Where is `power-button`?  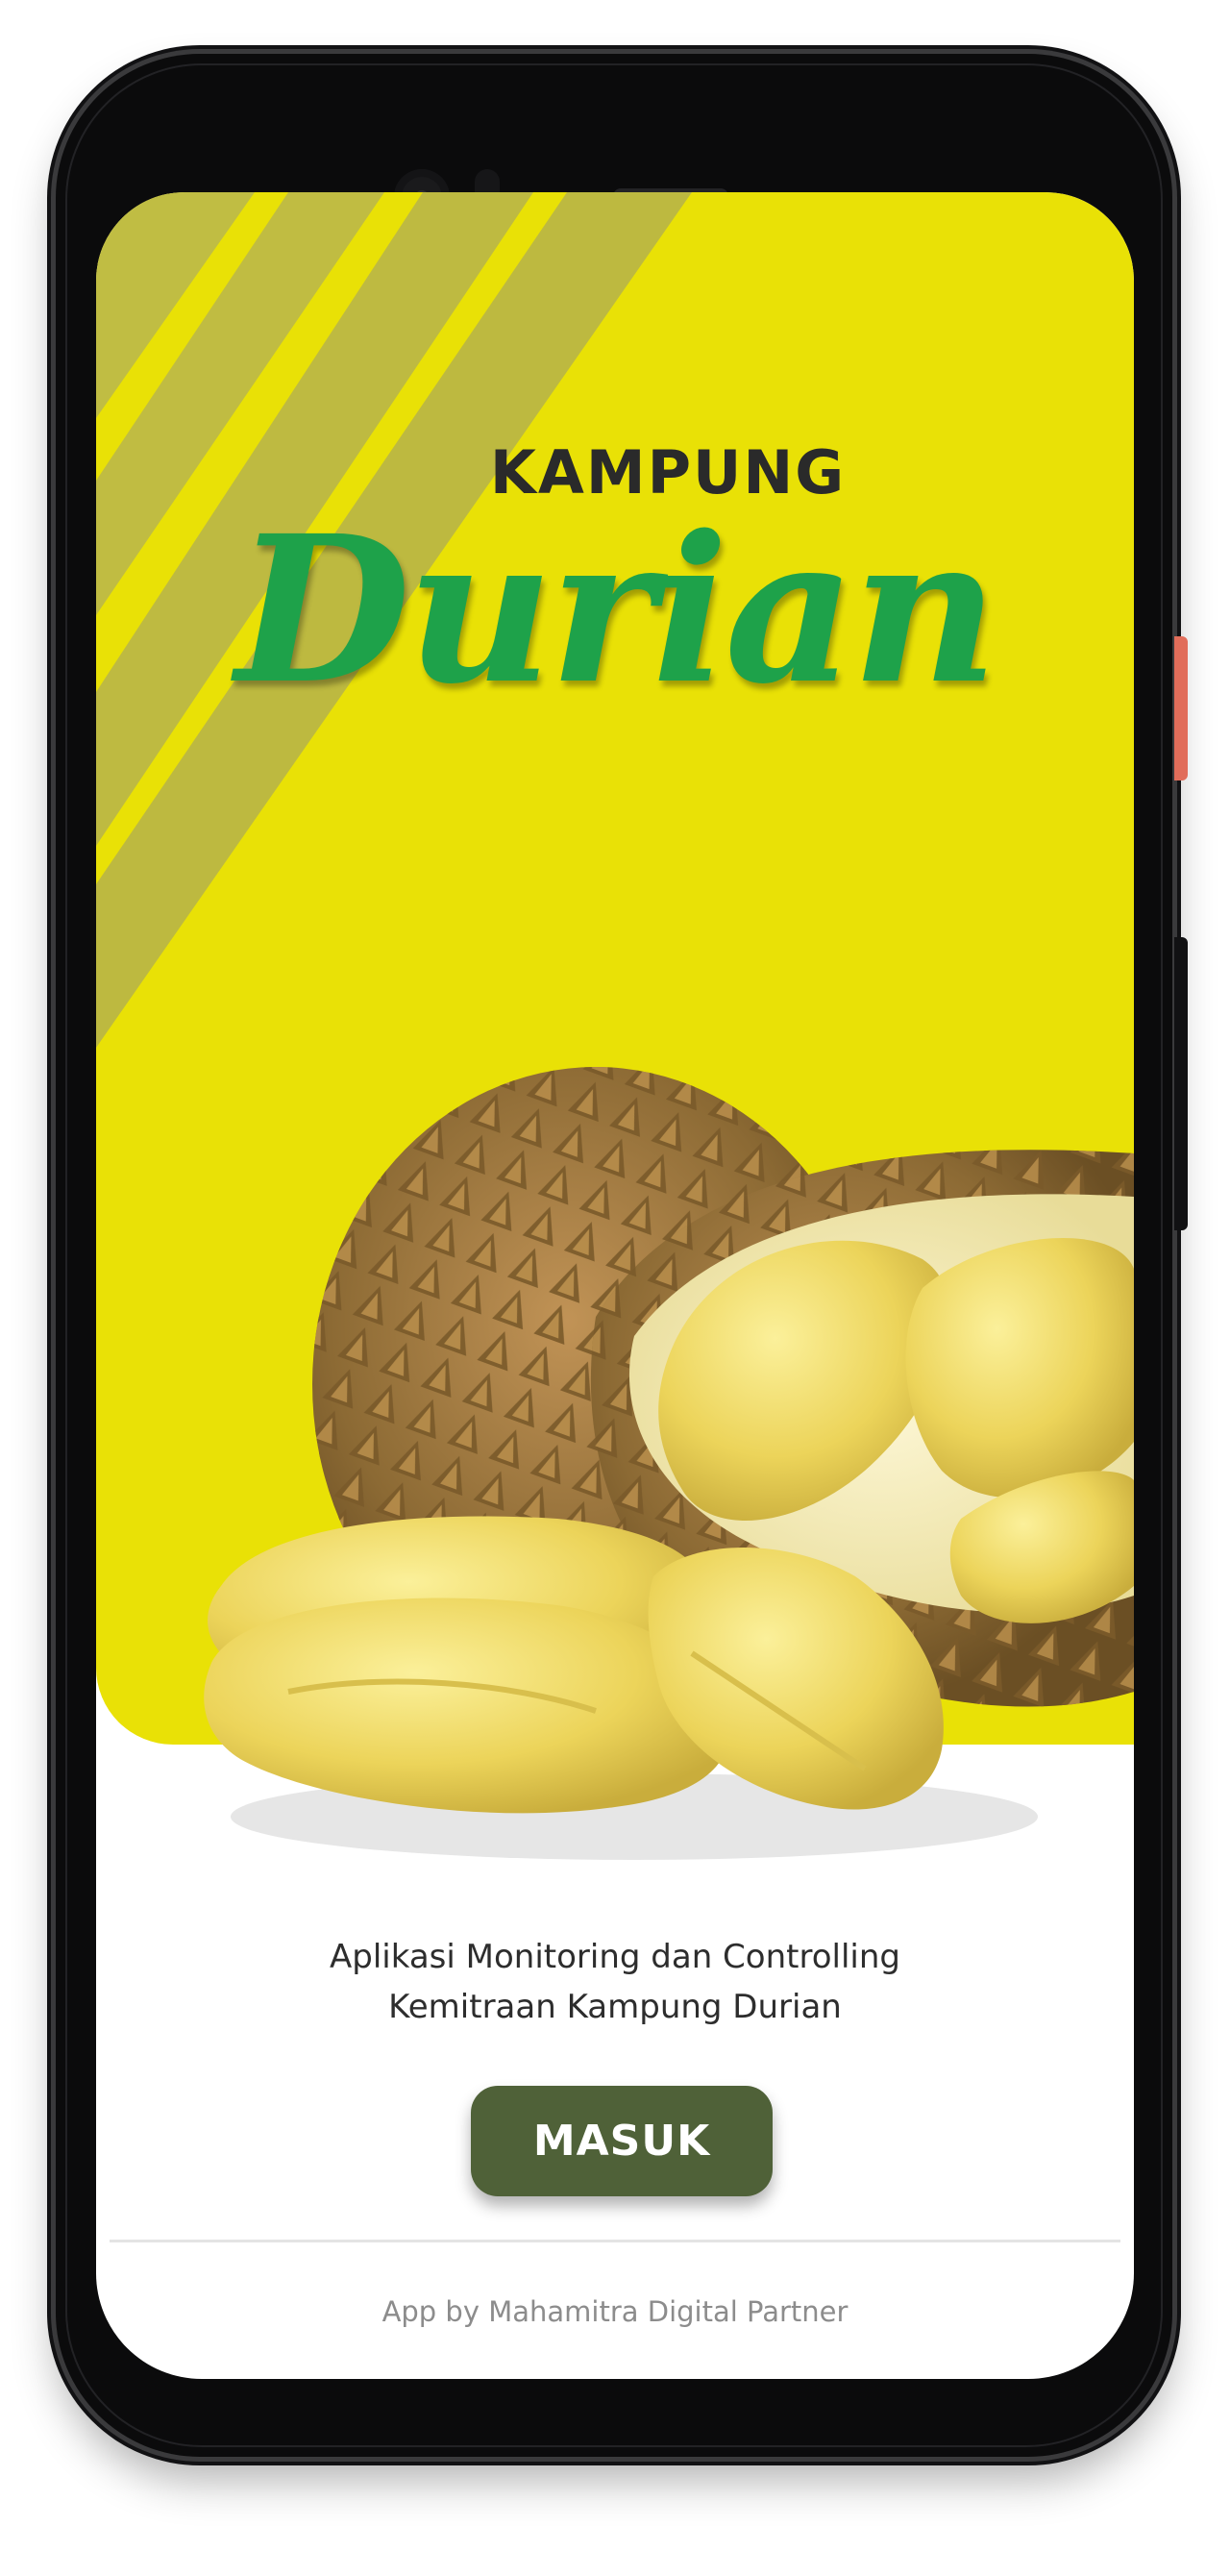 power-button is located at coordinates (1181, 708).